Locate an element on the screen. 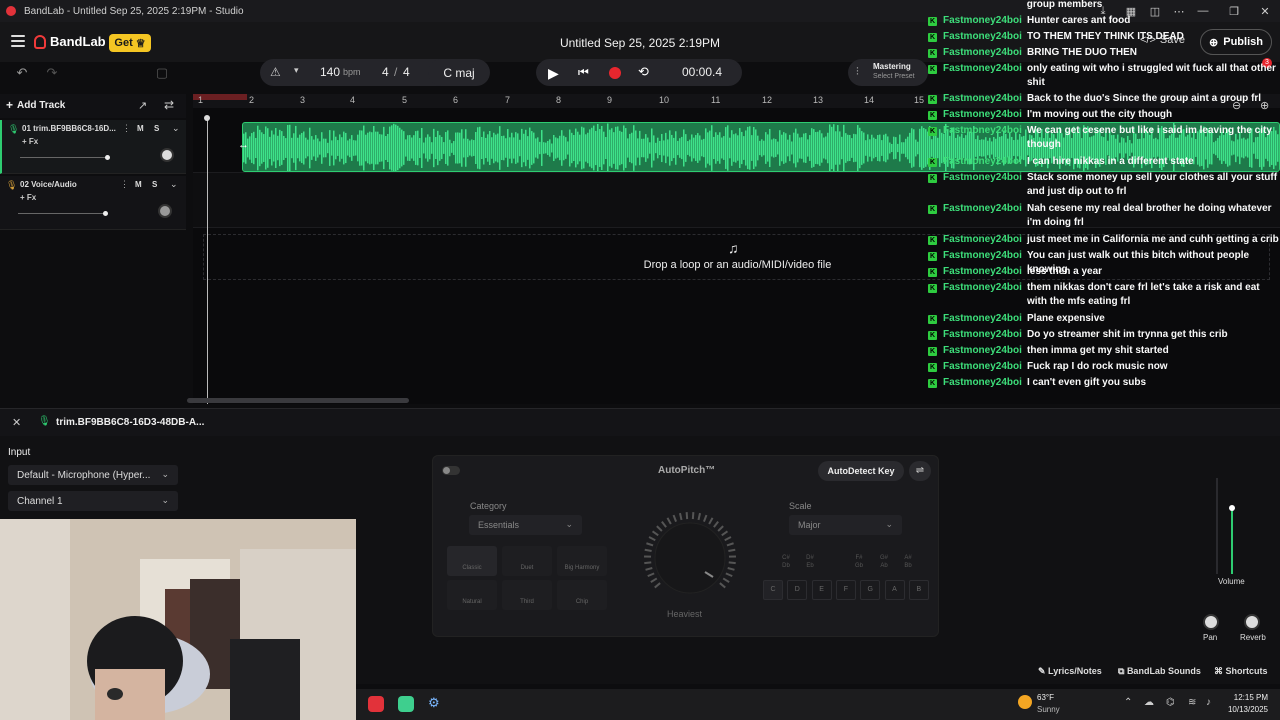 The width and height of the screenshot is (1280, 720). scale-dropdown: Major ⌄ is located at coordinates (845, 525).